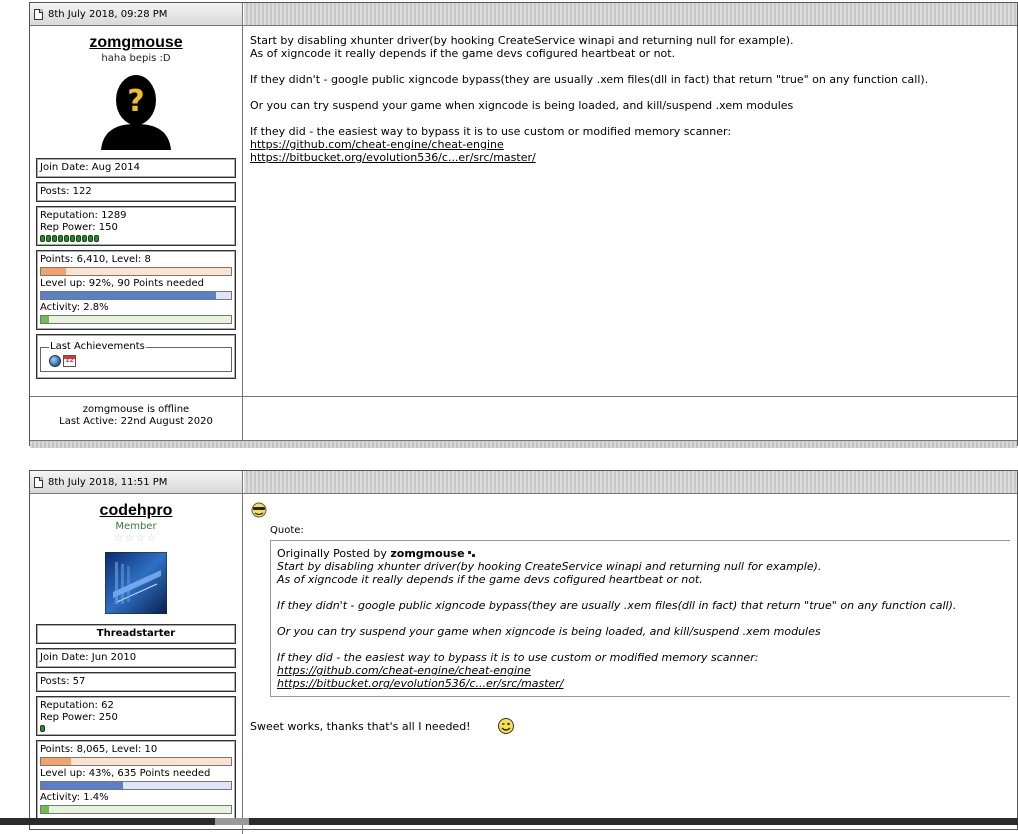 Image resolution: width=1018 pixels, height=834 pixels. What do you see at coordinates (122, 283) in the screenshot?
I see `level-up: Level up: 92%, 90 Points needed` at bounding box center [122, 283].